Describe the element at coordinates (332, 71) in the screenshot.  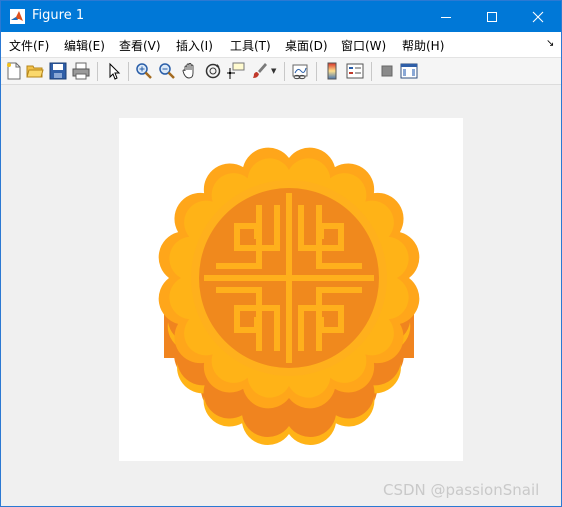
I see `colorbar-icon` at that location.